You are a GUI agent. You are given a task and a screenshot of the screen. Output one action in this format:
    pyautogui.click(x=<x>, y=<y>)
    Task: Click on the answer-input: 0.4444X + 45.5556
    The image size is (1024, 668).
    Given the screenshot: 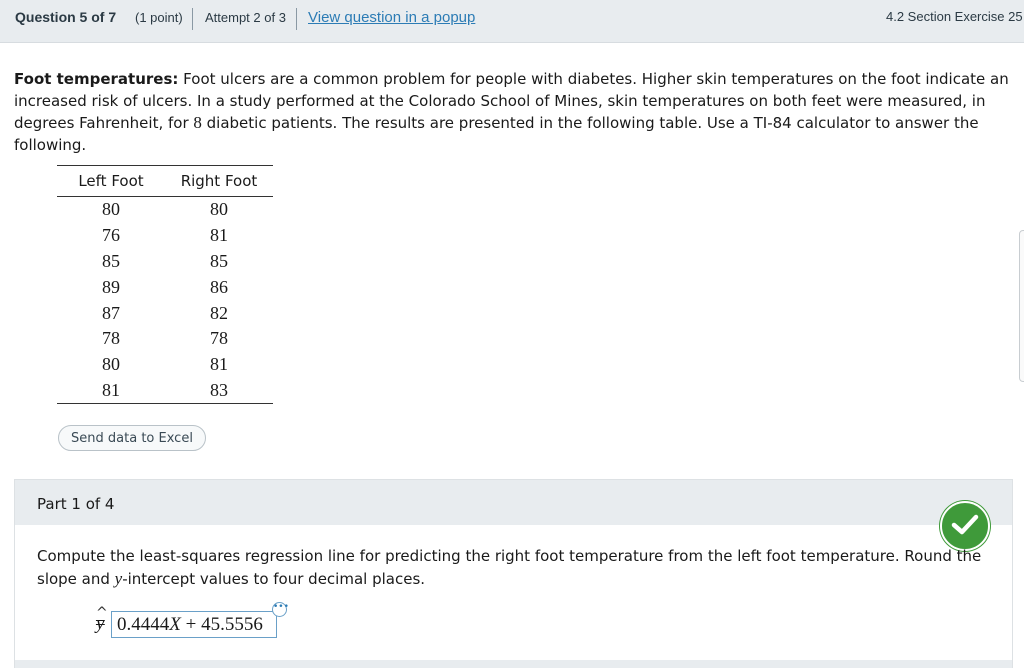 What is the action you would take?
    pyautogui.click(x=194, y=624)
    